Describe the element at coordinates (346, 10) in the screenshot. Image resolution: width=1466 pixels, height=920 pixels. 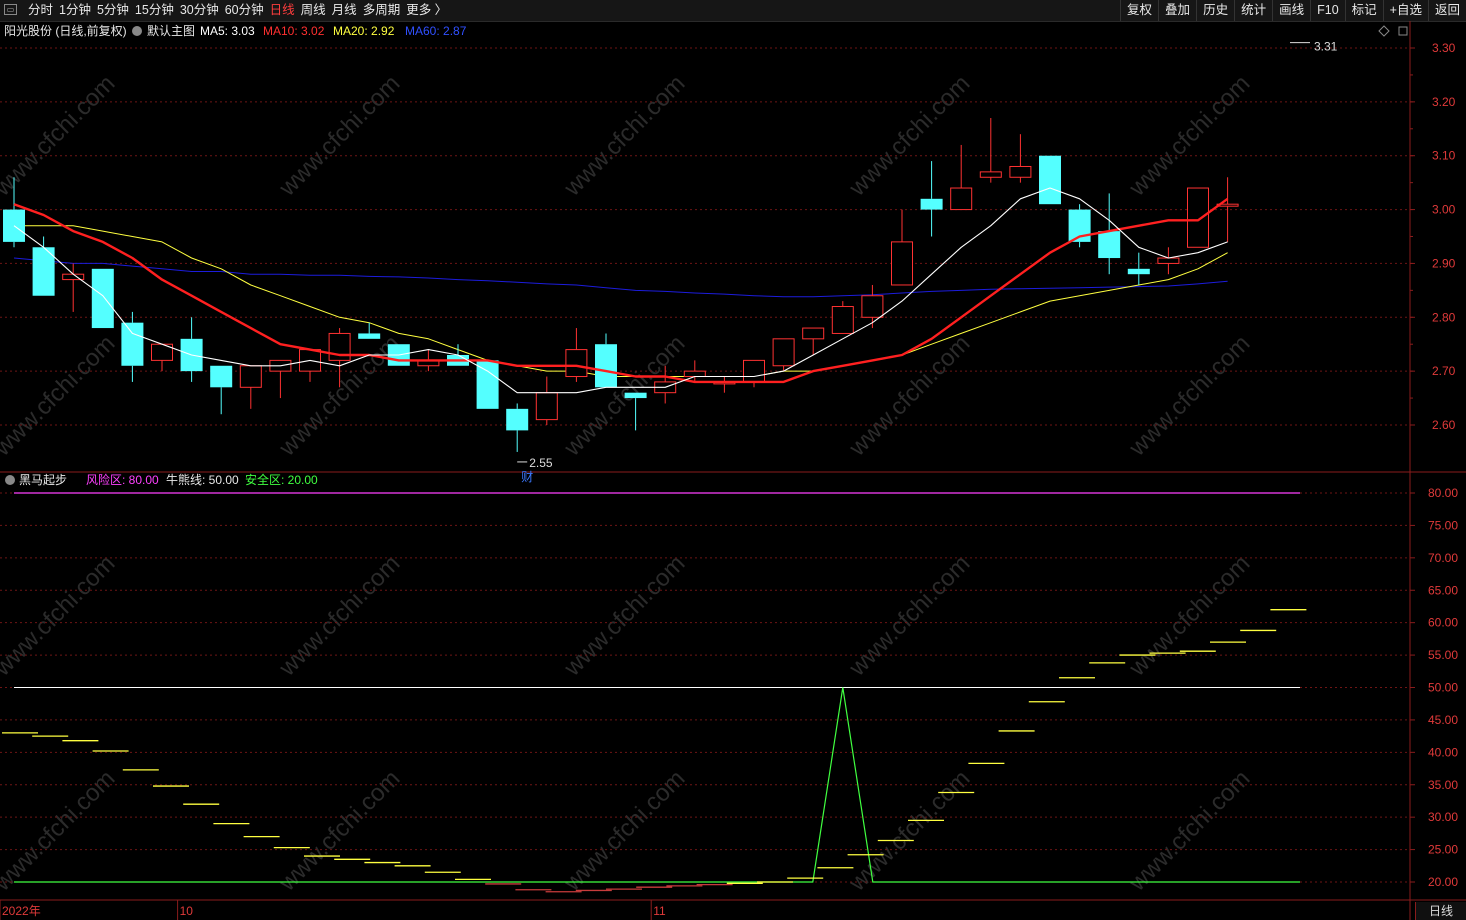
I see `tab-8: 月线` at that location.